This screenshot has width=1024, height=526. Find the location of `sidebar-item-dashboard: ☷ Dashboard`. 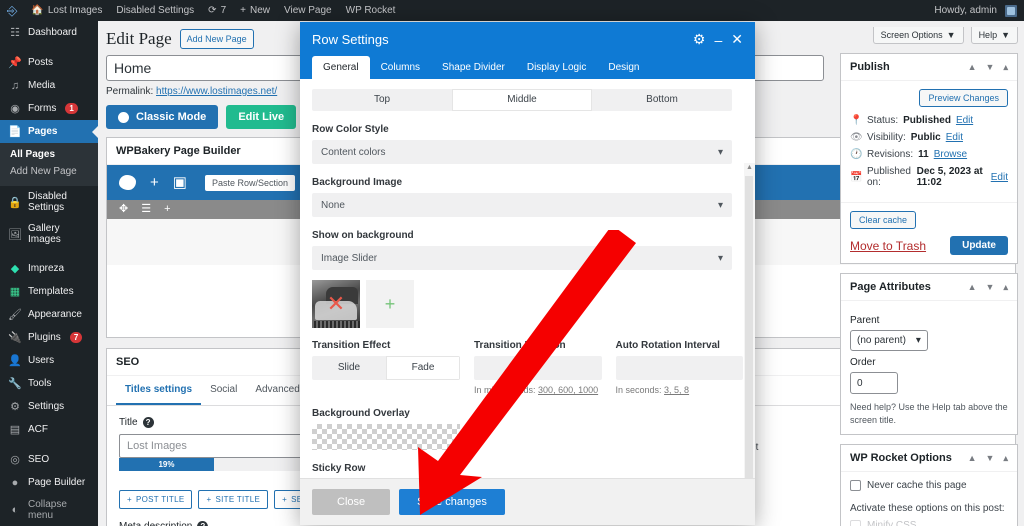

sidebar-item-dashboard: ☷ Dashboard is located at coordinates (49, 32).